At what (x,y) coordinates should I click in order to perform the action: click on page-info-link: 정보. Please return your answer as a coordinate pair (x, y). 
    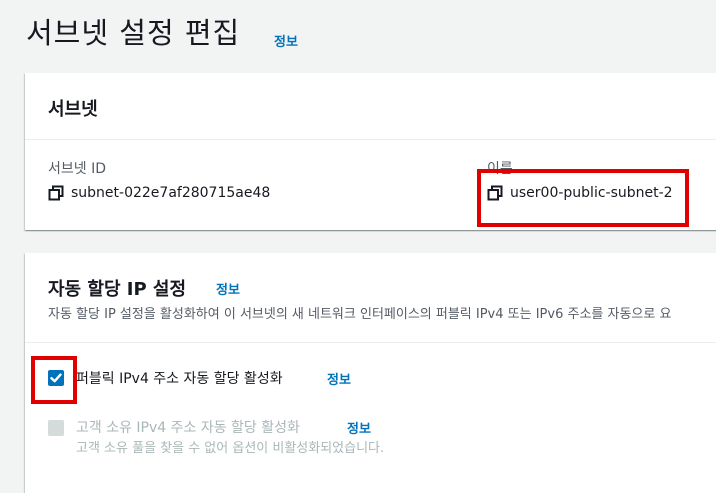
    Looking at the image, I should click on (286, 40).